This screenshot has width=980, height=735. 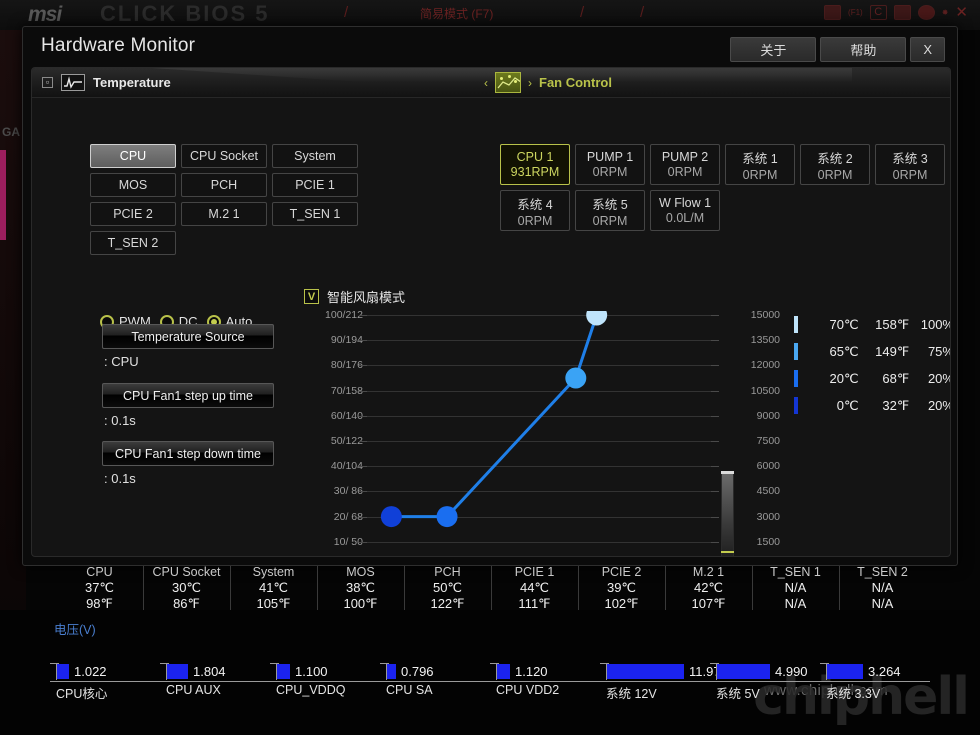 I want to click on sensor-name: System, so click(x=273, y=572).